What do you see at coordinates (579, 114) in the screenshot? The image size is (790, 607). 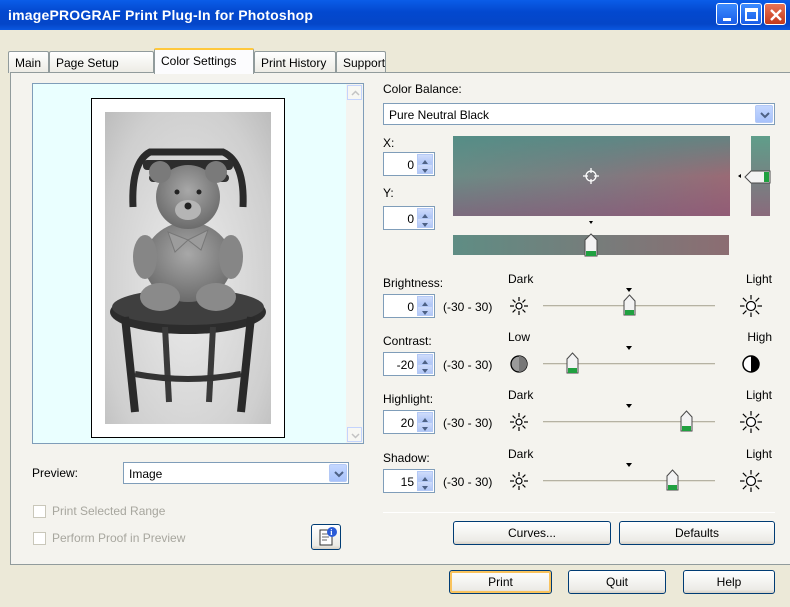 I see `color-balance-select: Pure Neutral Black` at bounding box center [579, 114].